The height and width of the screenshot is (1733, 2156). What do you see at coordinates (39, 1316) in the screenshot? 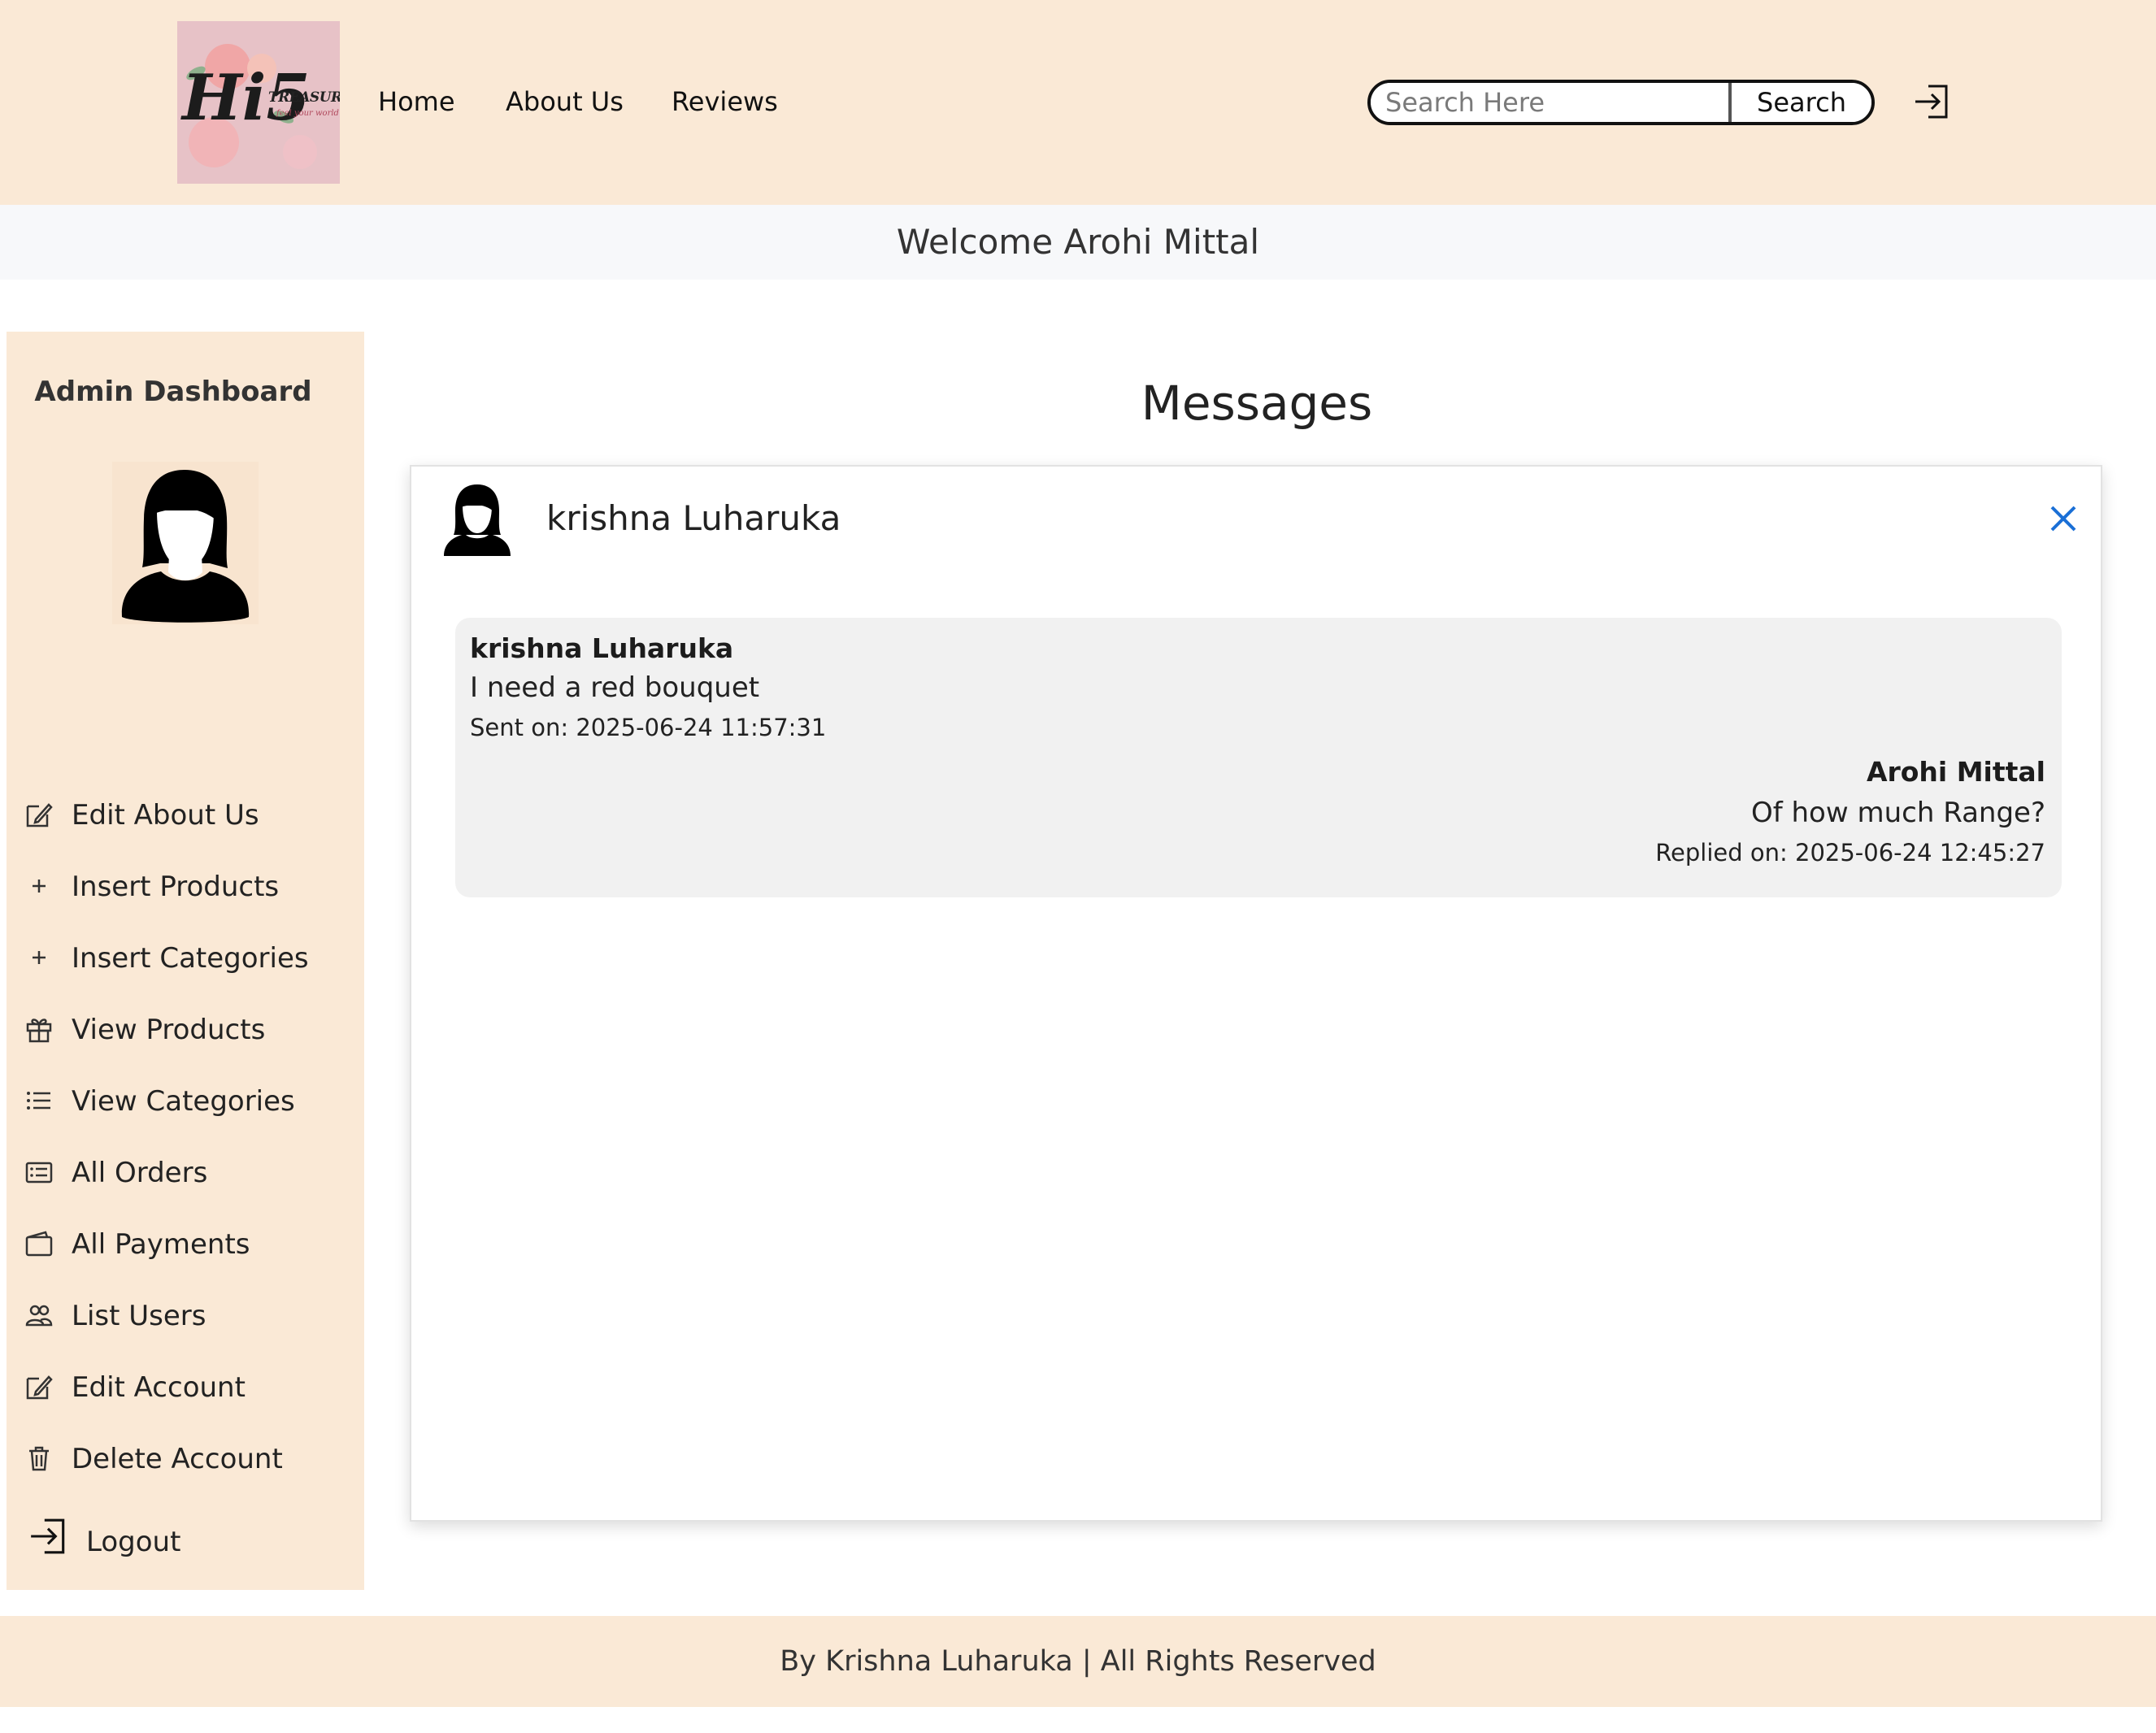
I see `people-icon` at bounding box center [39, 1316].